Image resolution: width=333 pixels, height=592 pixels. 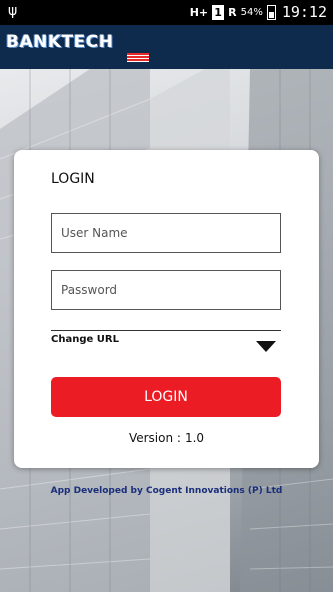 What do you see at coordinates (60, 42) in the screenshot?
I see `logo-text: BANKTECH` at bounding box center [60, 42].